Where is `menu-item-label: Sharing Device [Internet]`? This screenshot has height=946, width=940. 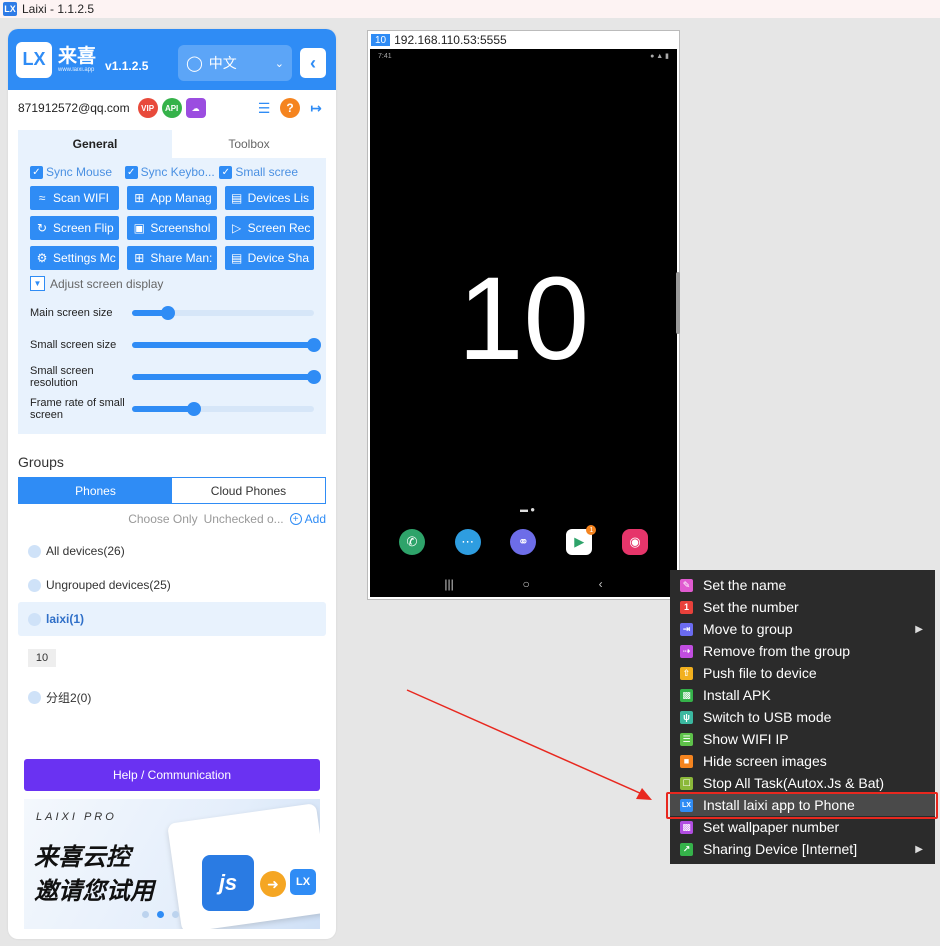 menu-item-label: Sharing Device [Internet] is located at coordinates (780, 849).